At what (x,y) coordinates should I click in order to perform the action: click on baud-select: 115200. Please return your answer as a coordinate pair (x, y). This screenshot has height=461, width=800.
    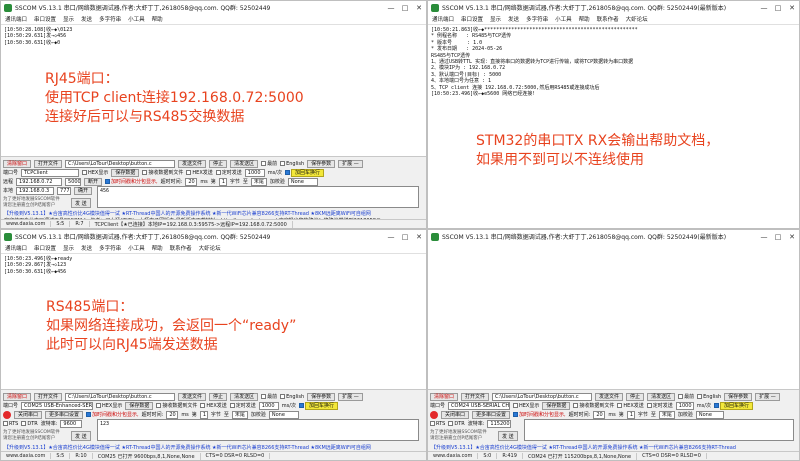
    Looking at the image, I should click on (499, 423).